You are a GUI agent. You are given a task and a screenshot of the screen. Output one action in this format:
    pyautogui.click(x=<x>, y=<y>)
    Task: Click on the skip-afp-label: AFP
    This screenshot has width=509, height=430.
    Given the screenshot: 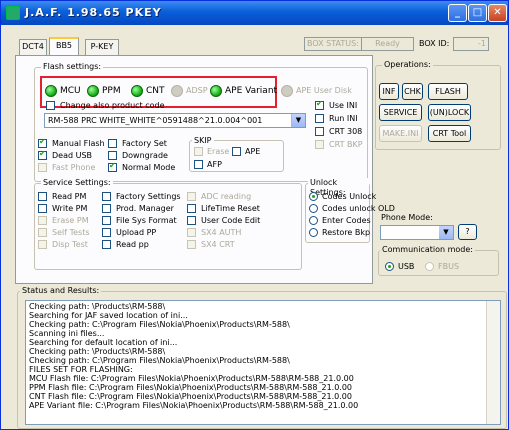 What is the action you would take?
    pyautogui.click(x=214, y=164)
    